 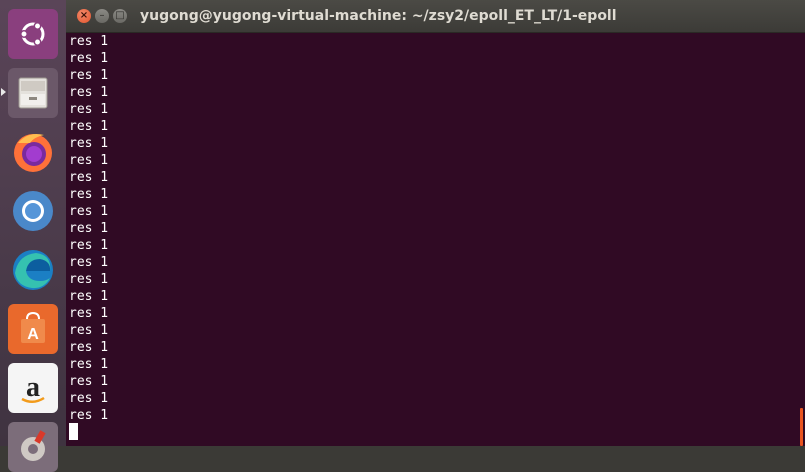 I want to click on ubuntu-dash-icon, so click(x=33, y=34).